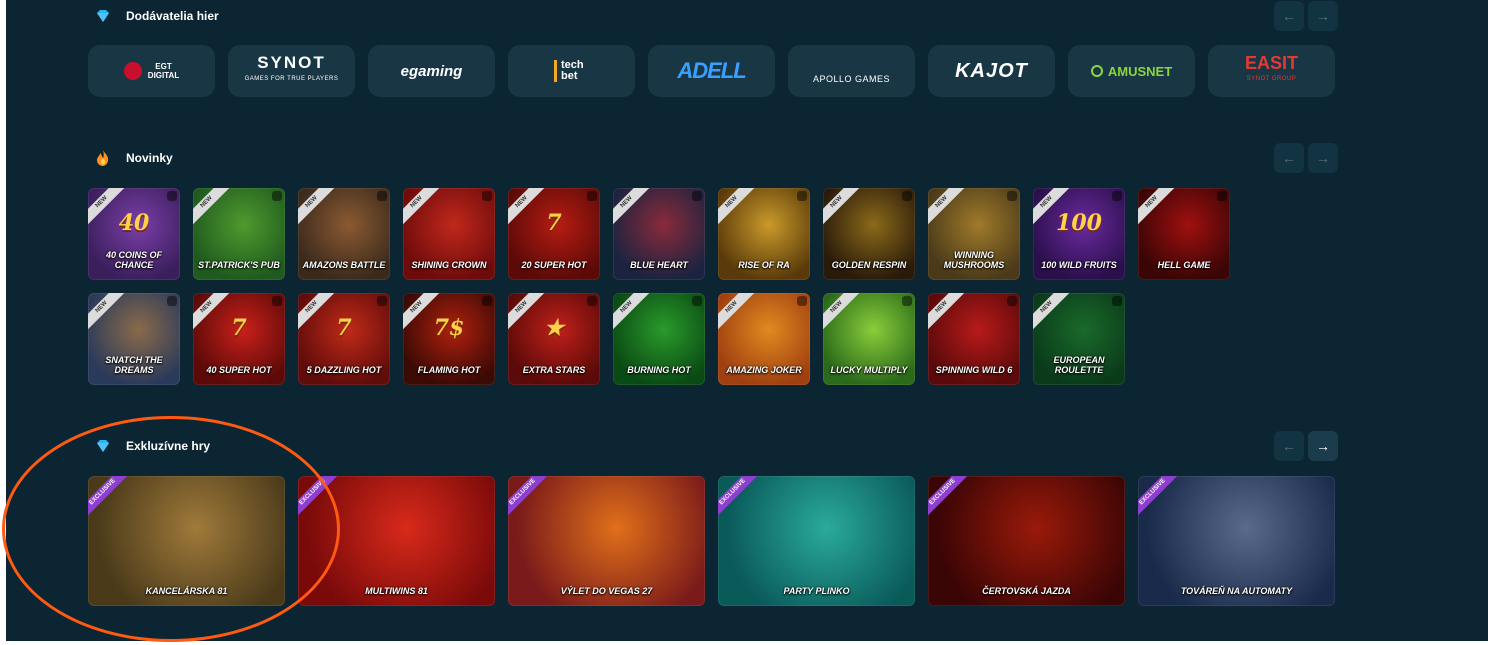 This screenshot has width=1488, height=645. What do you see at coordinates (764, 339) in the screenshot?
I see `game-tile: NEW AMAZING JOKER` at bounding box center [764, 339].